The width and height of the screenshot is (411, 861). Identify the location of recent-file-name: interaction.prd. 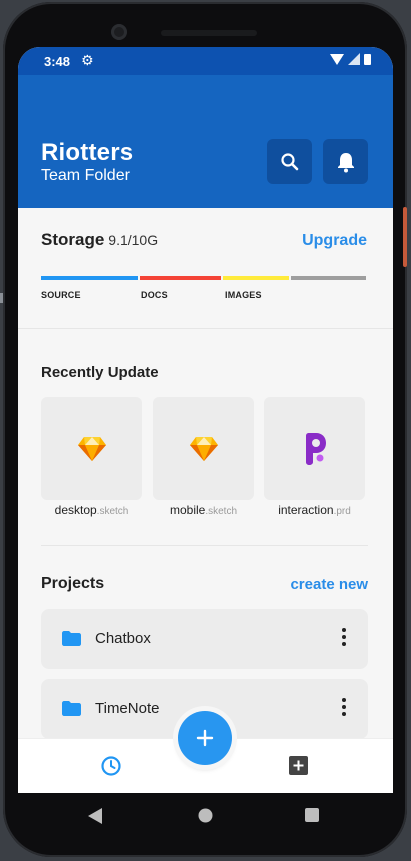
(314, 510).